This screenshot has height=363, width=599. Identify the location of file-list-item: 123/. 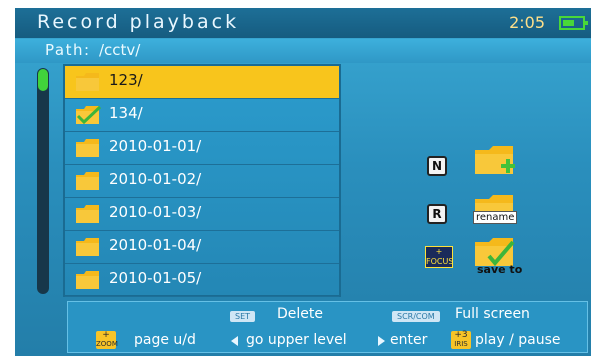
(202, 82).